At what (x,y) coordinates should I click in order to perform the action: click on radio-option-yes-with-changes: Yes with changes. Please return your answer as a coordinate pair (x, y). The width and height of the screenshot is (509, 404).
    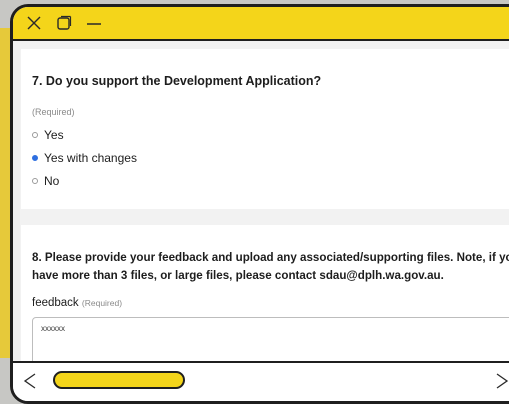
    Looking at the image, I should click on (84, 158).